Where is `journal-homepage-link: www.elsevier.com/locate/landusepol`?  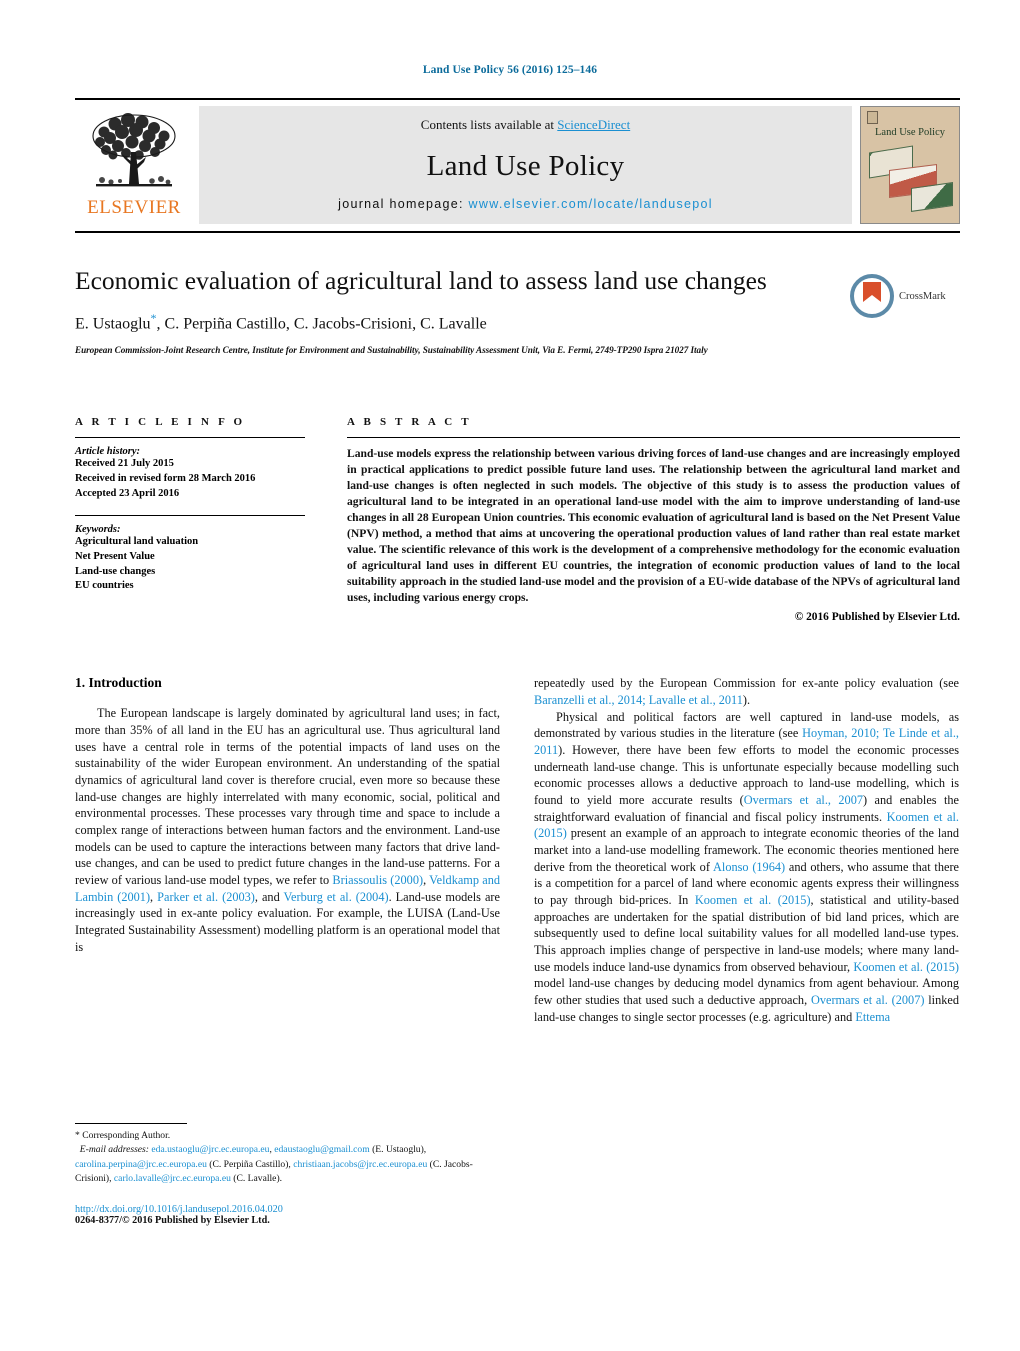
journal-homepage-link: www.elsevier.com/locate/landusepol is located at coordinates (591, 204).